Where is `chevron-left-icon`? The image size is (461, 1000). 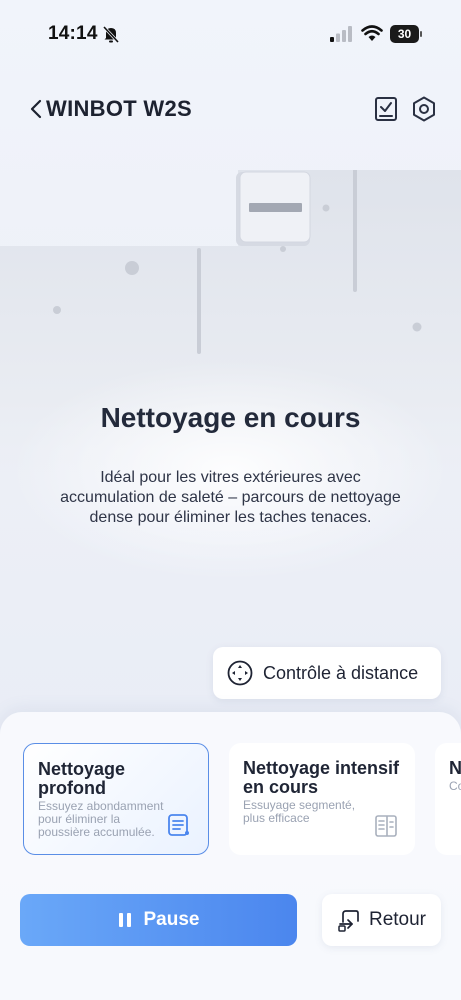
chevron-left-icon is located at coordinates (36, 109).